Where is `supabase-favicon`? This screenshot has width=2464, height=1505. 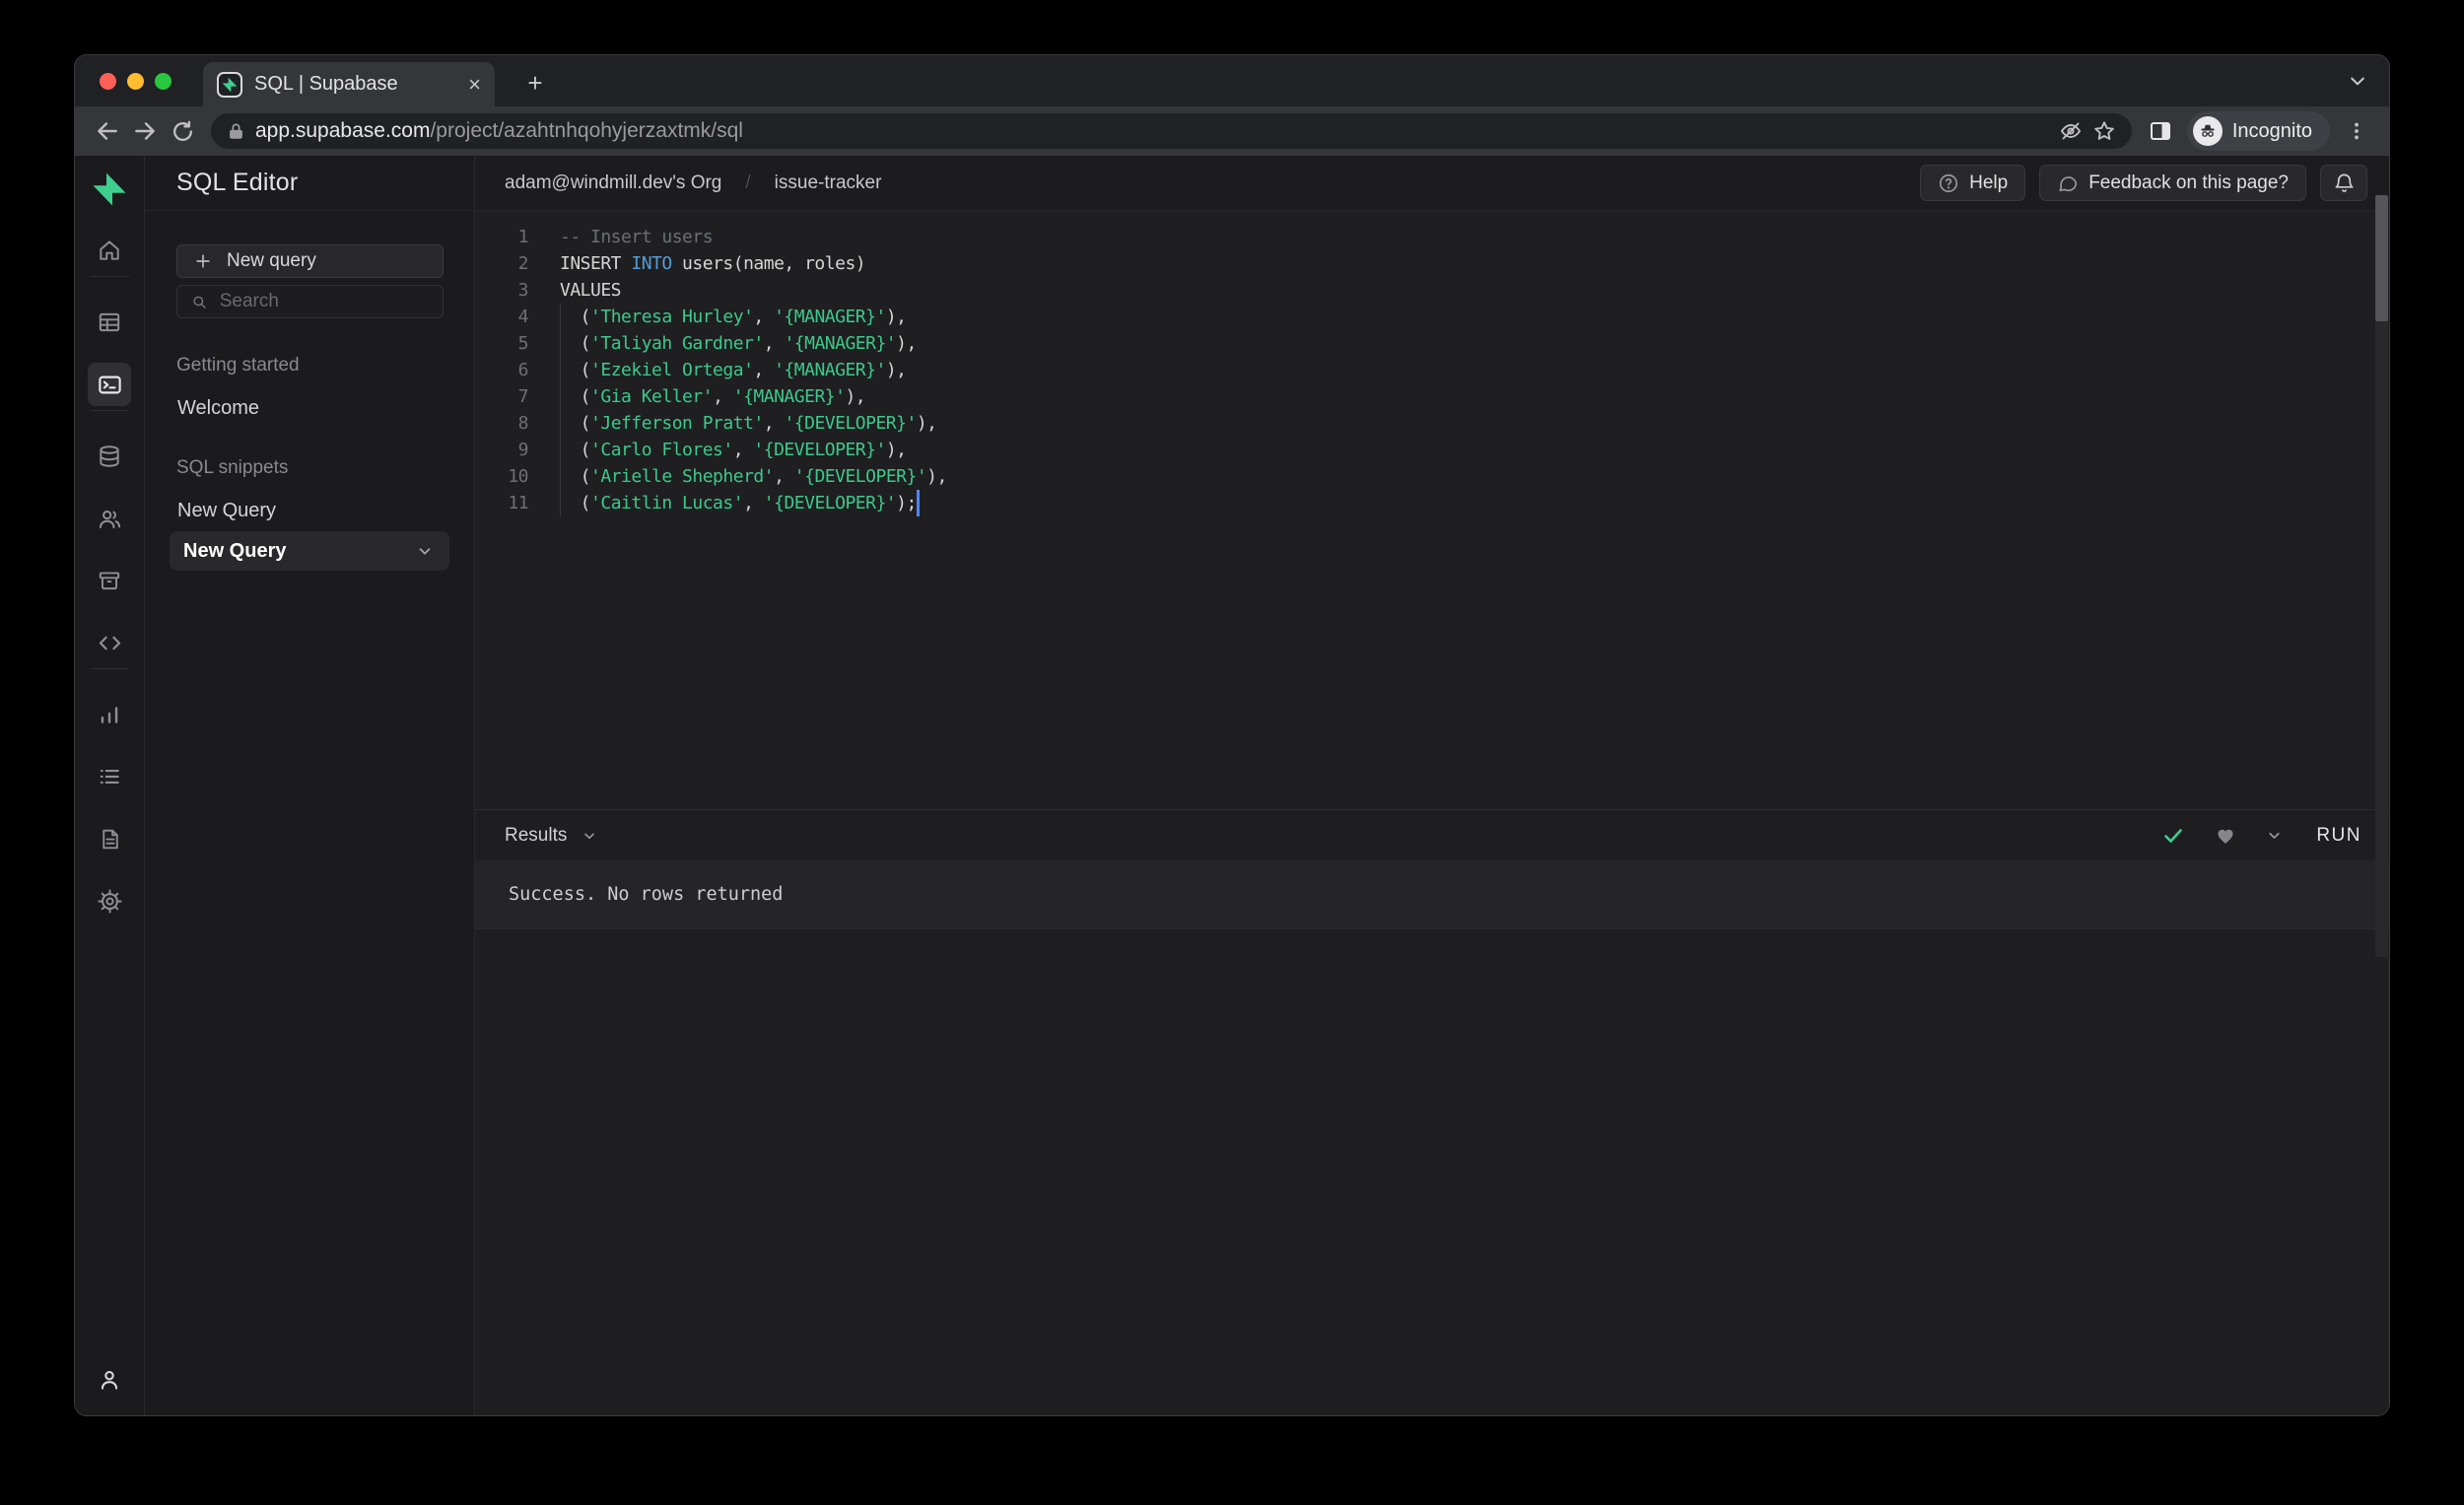 supabase-favicon is located at coordinates (229, 84).